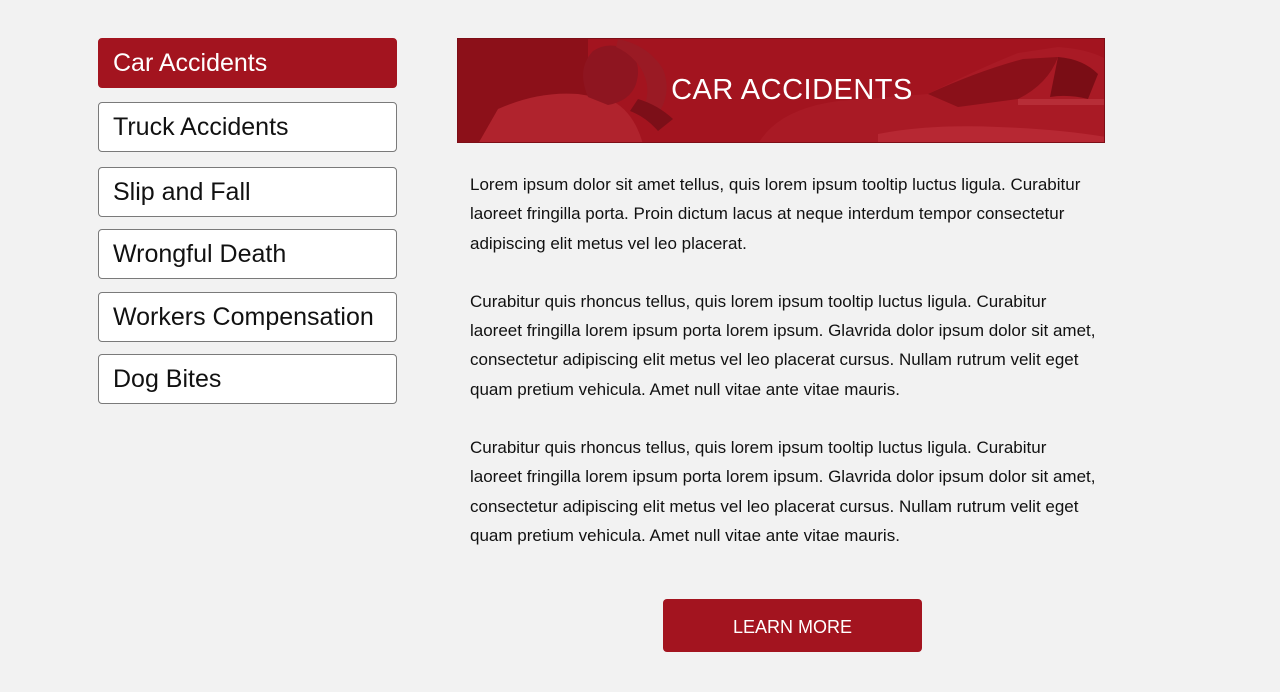 The height and width of the screenshot is (692, 1280). What do you see at coordinates (792, 90) in the screenshot?
I see `banner-title: CAR ACCIDENTS` at bounding box center [792, 90].